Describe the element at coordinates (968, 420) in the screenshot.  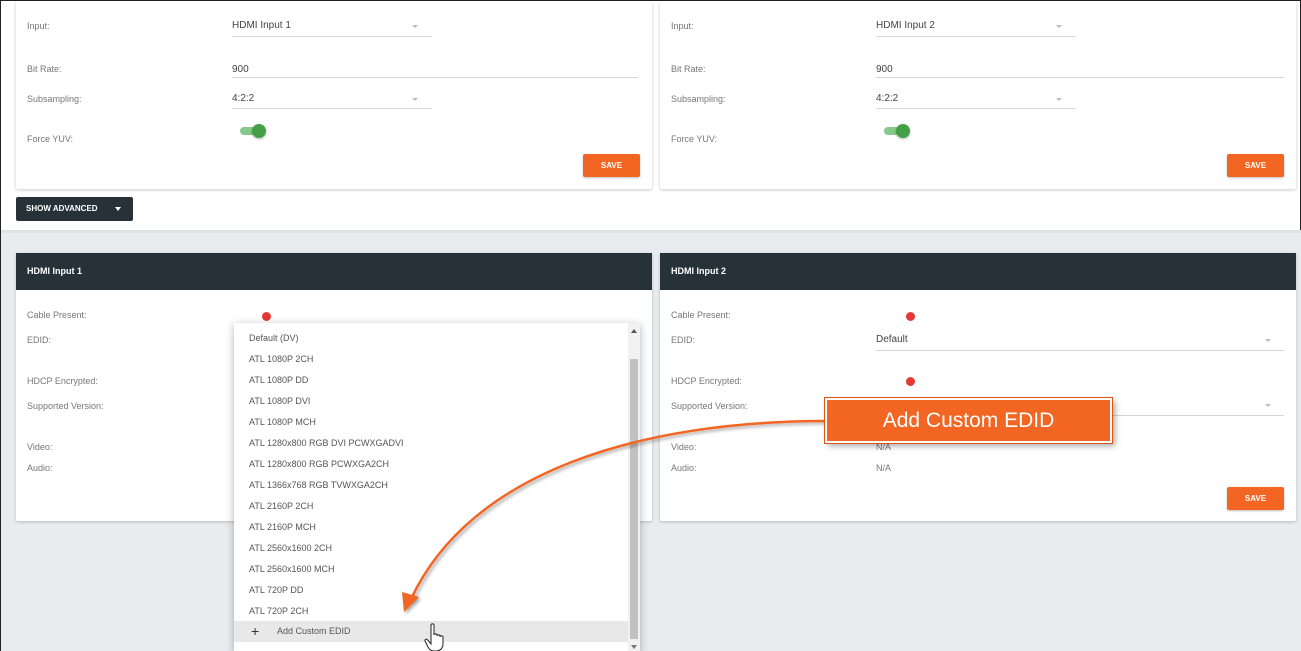
I see `callout-box: Add Custom EDID` at that location.